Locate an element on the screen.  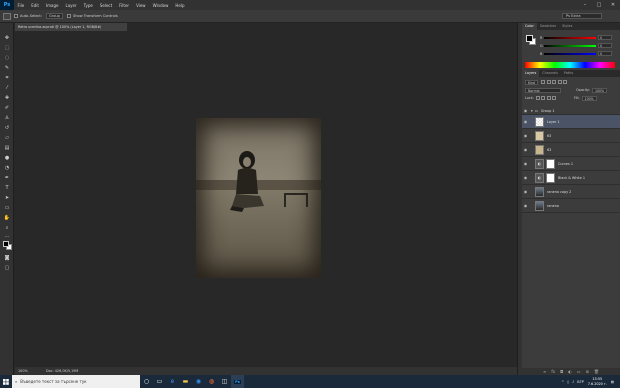
notifications-icon: ▤ is located at coordinates (612, 382).